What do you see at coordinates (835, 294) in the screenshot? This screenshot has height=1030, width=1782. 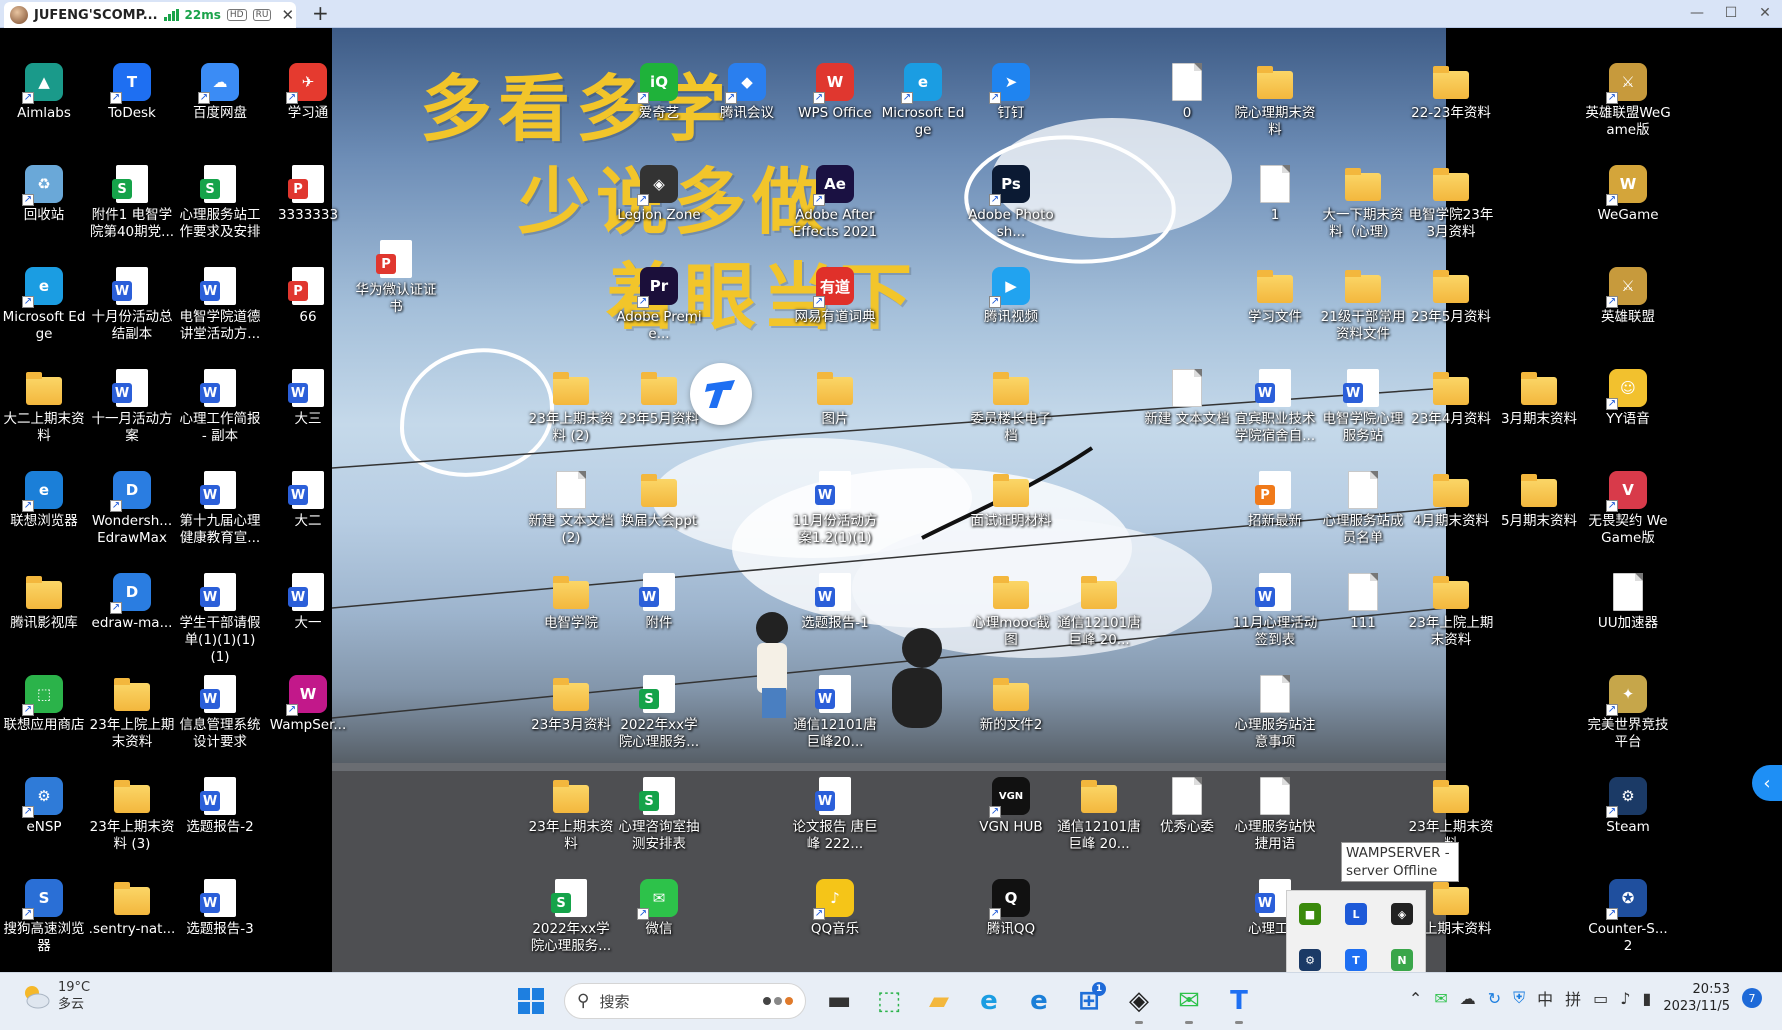 I see `desktop-icon: 有道 ↗ 网易有道词典` at bounding box center [835, 294].